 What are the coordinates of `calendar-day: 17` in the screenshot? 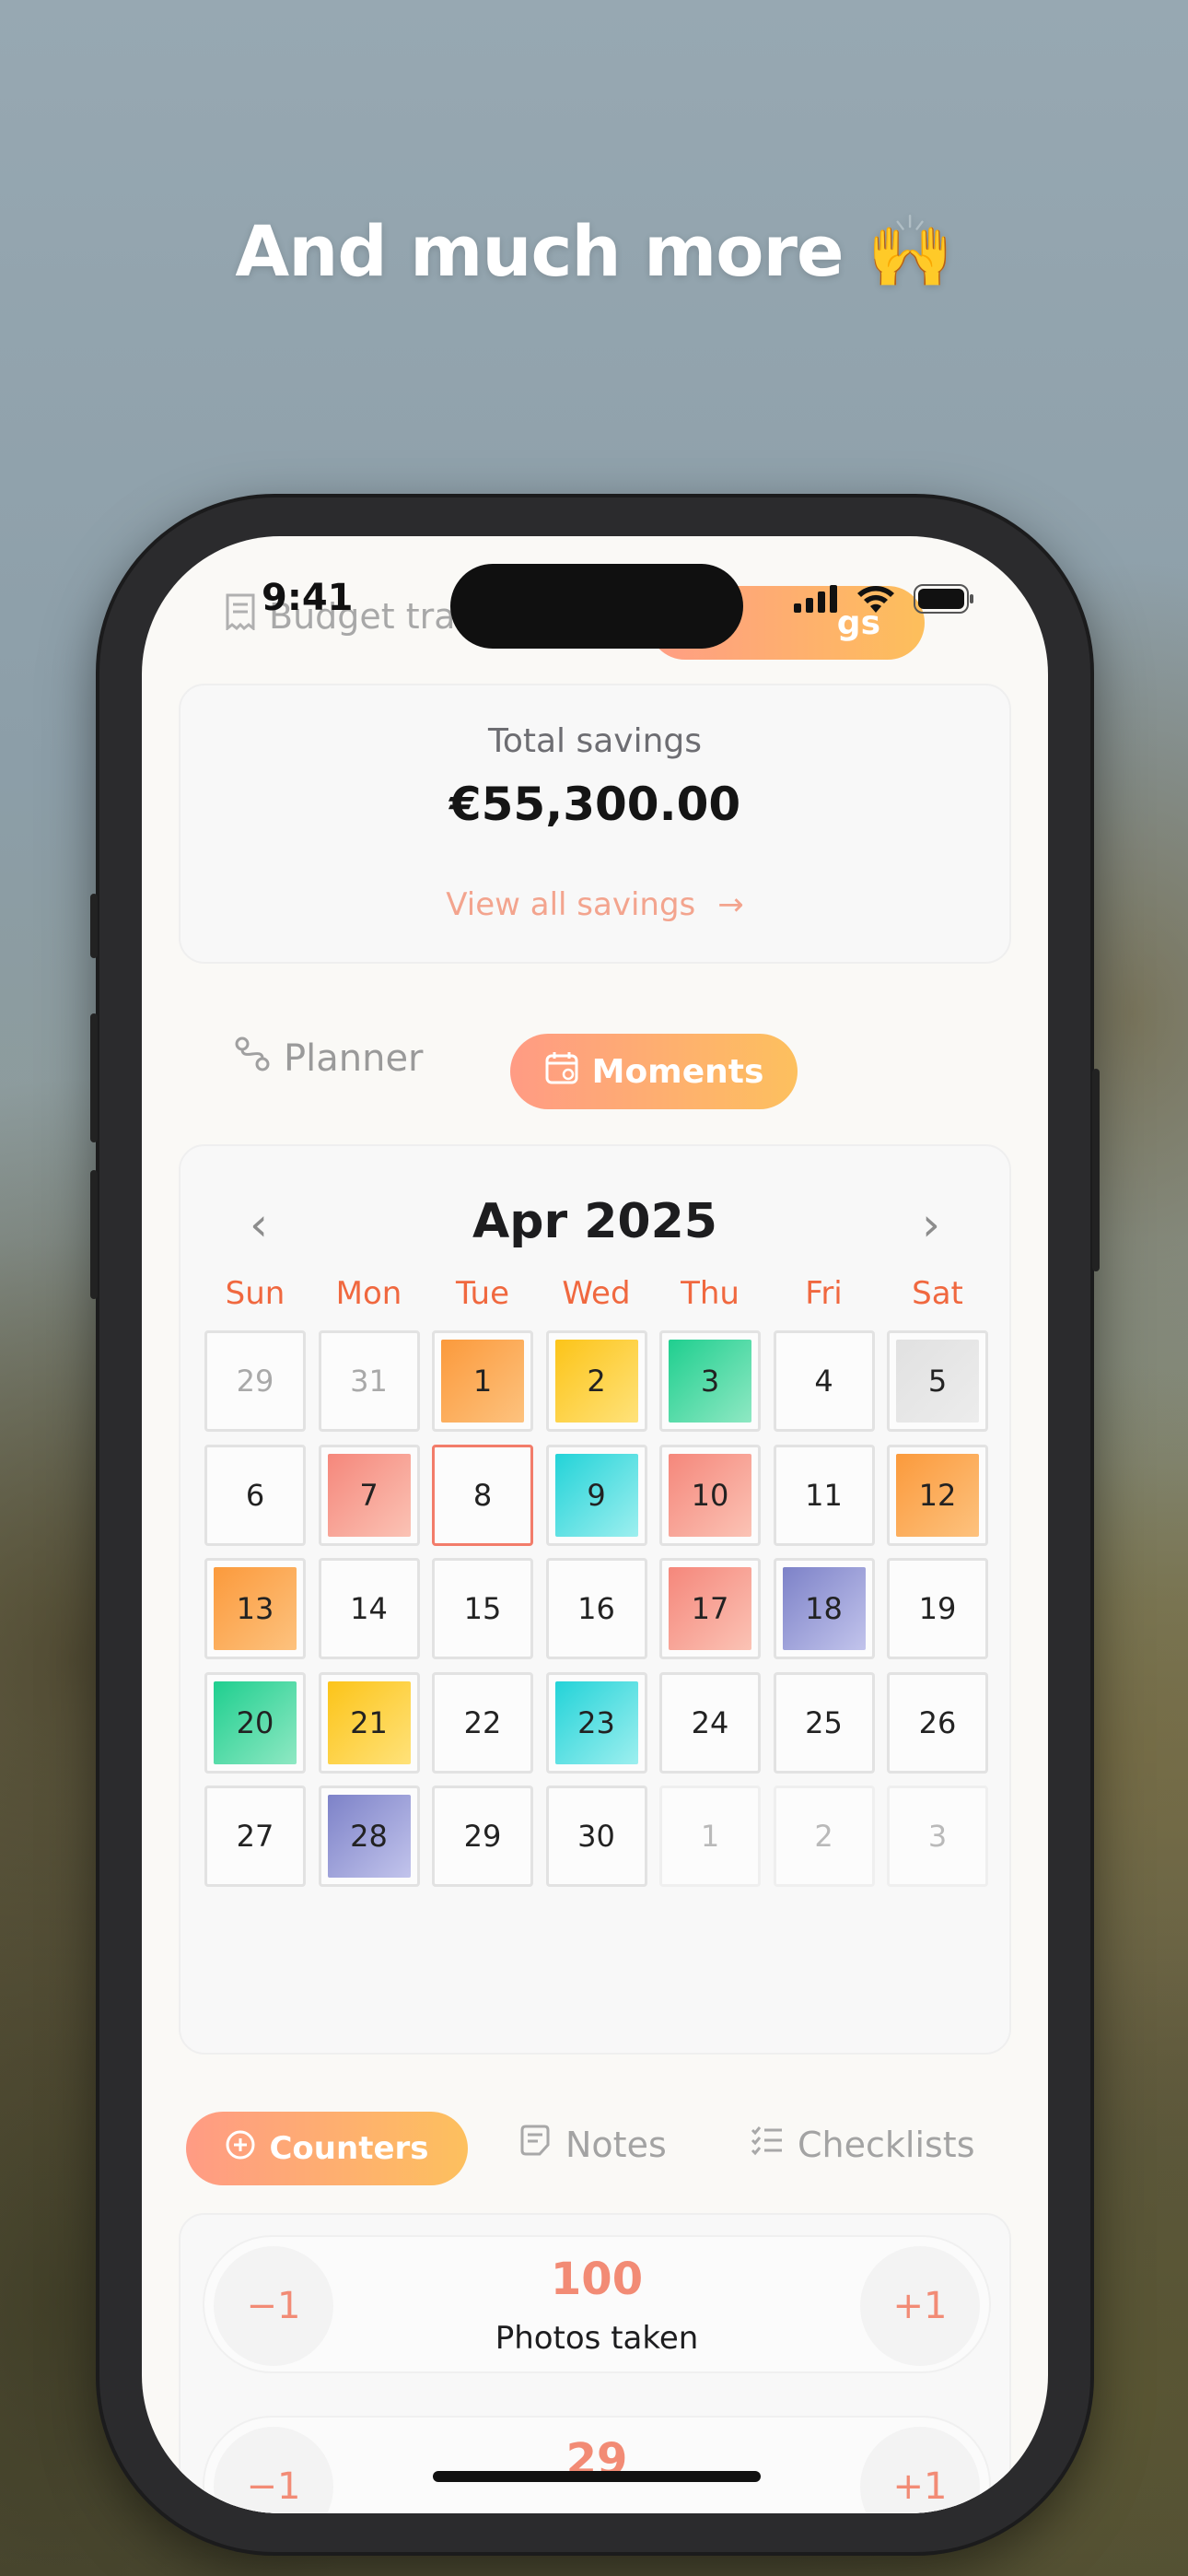 It's located at (710, 1608).